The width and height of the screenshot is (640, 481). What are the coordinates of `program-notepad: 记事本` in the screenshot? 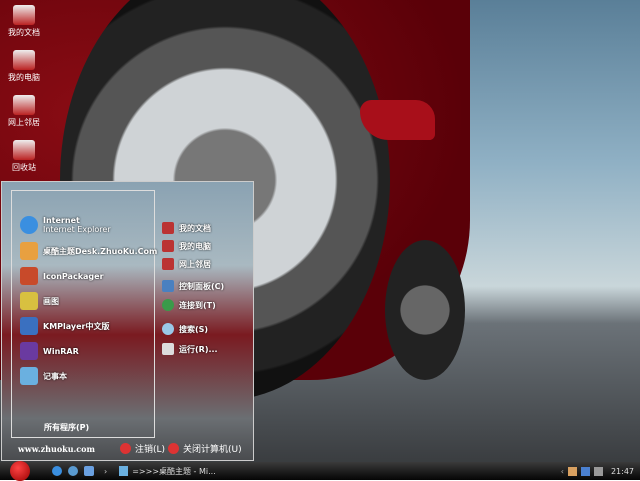 It's located at (43, 376).